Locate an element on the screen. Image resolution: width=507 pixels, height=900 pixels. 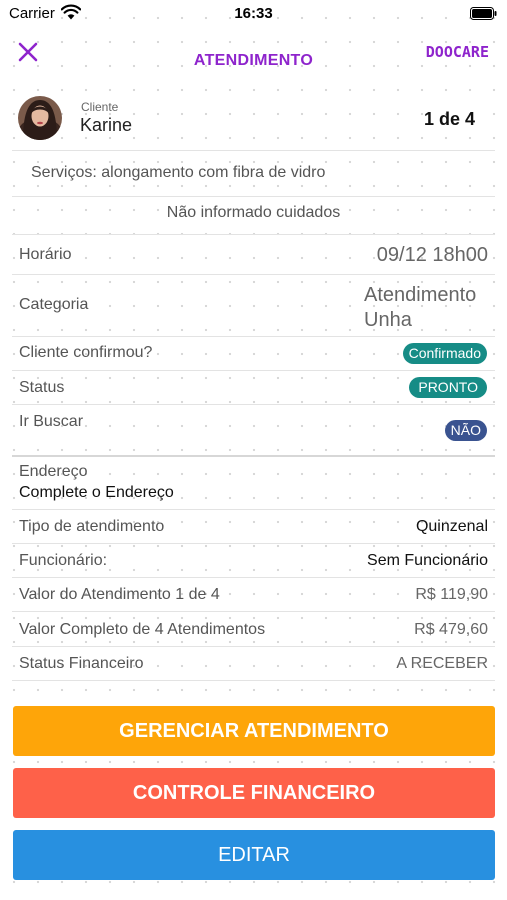
avatar is located at coordinates (40, 118).